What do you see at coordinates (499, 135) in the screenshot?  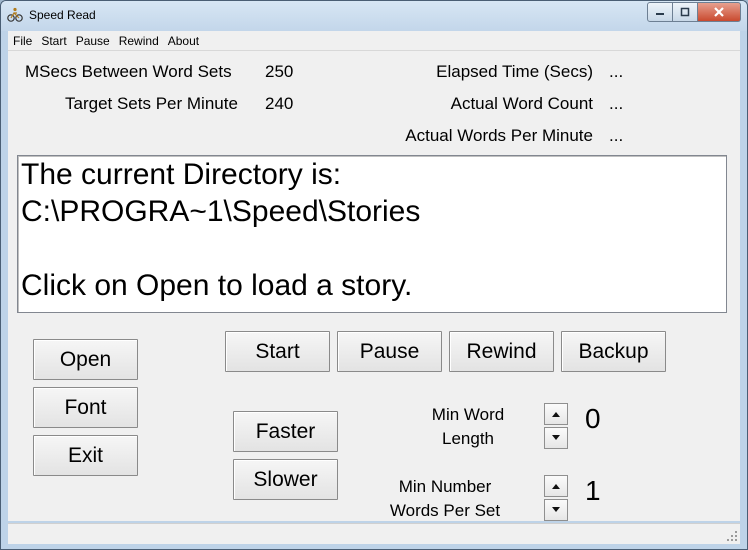 I see `wpm-label: Actual Words Per Minute` at bounding box center [499, 135].